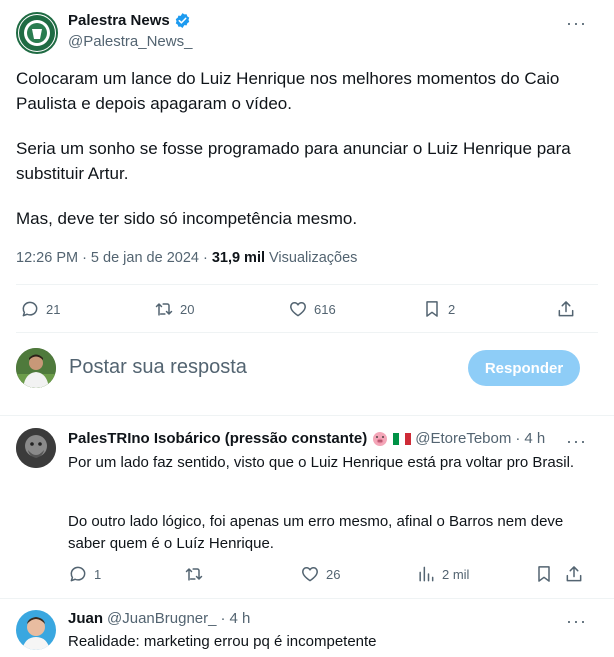 Image resolution: width=614 pixels, height=657 pixels. What do you see at coordinates (312, 309) in the screenshot?
I see `like-action: 616` at bounding box center [312, 309].